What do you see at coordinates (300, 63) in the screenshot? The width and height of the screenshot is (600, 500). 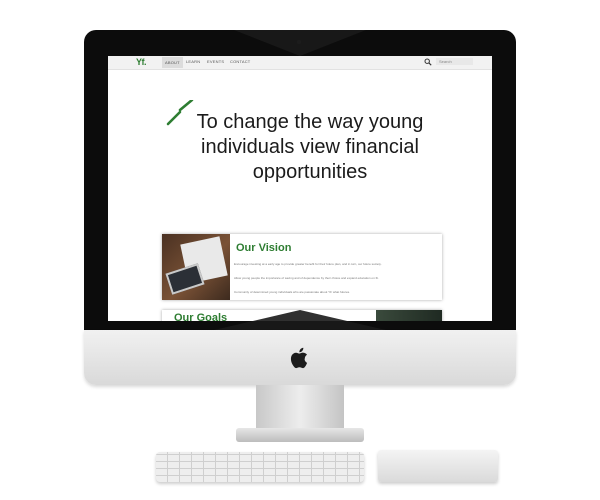 I see `site-navbar: Yf. ABOUT LEARN EVENTS CONTACT Search` at bounding box center [300, 63].